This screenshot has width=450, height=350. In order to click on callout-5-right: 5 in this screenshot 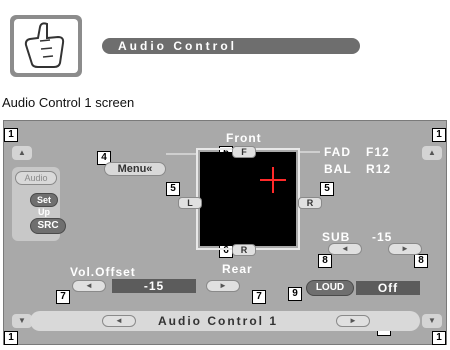, I will do `click(327, 189)`.